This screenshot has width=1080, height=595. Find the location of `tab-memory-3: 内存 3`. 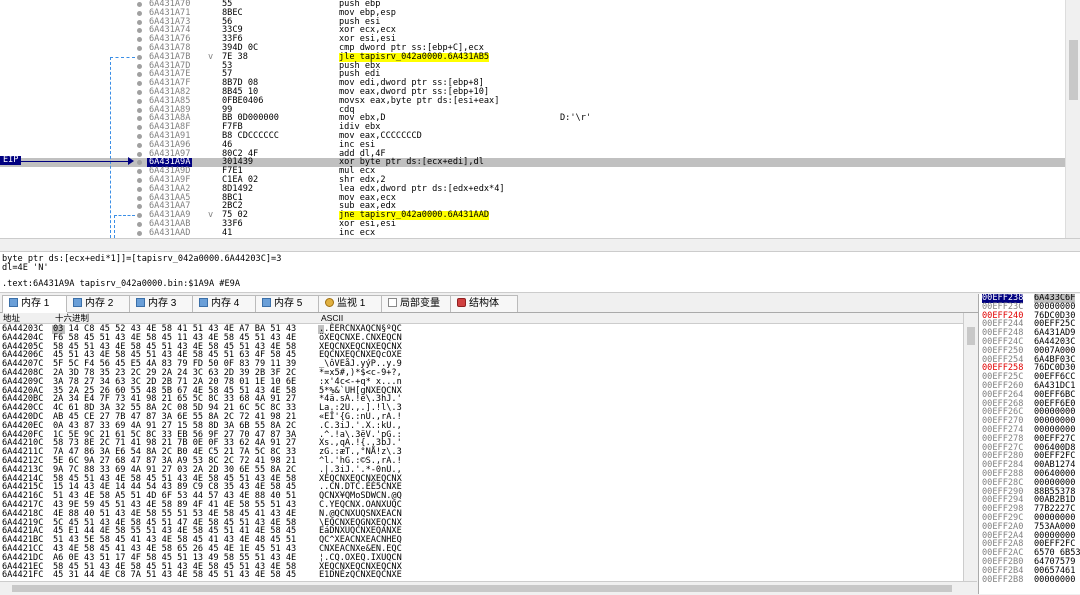

tab-memory-3: 内存 3 is located at coordinates (162, 303).